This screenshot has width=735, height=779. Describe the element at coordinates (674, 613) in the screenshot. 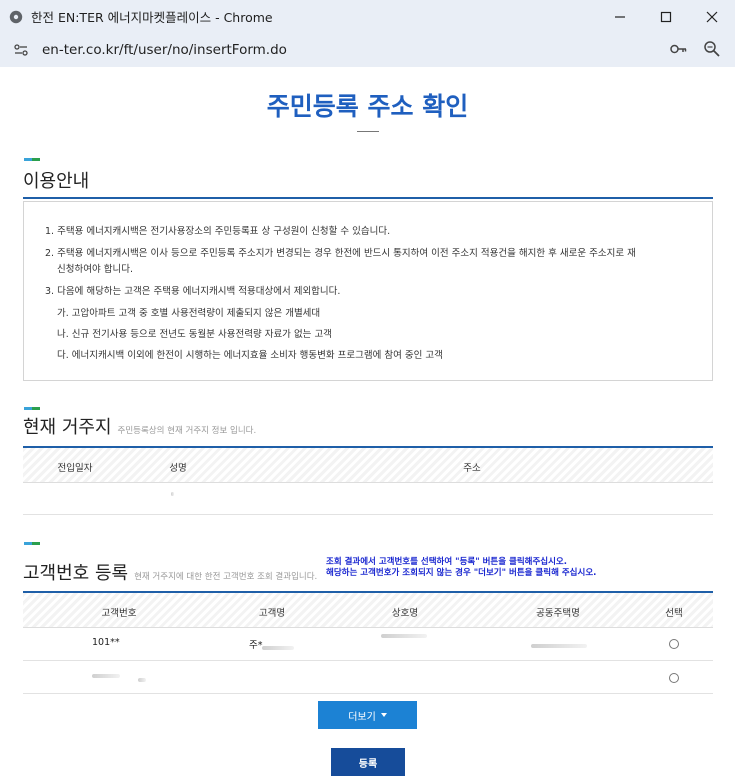

I see `column-header: 선택` at that location.